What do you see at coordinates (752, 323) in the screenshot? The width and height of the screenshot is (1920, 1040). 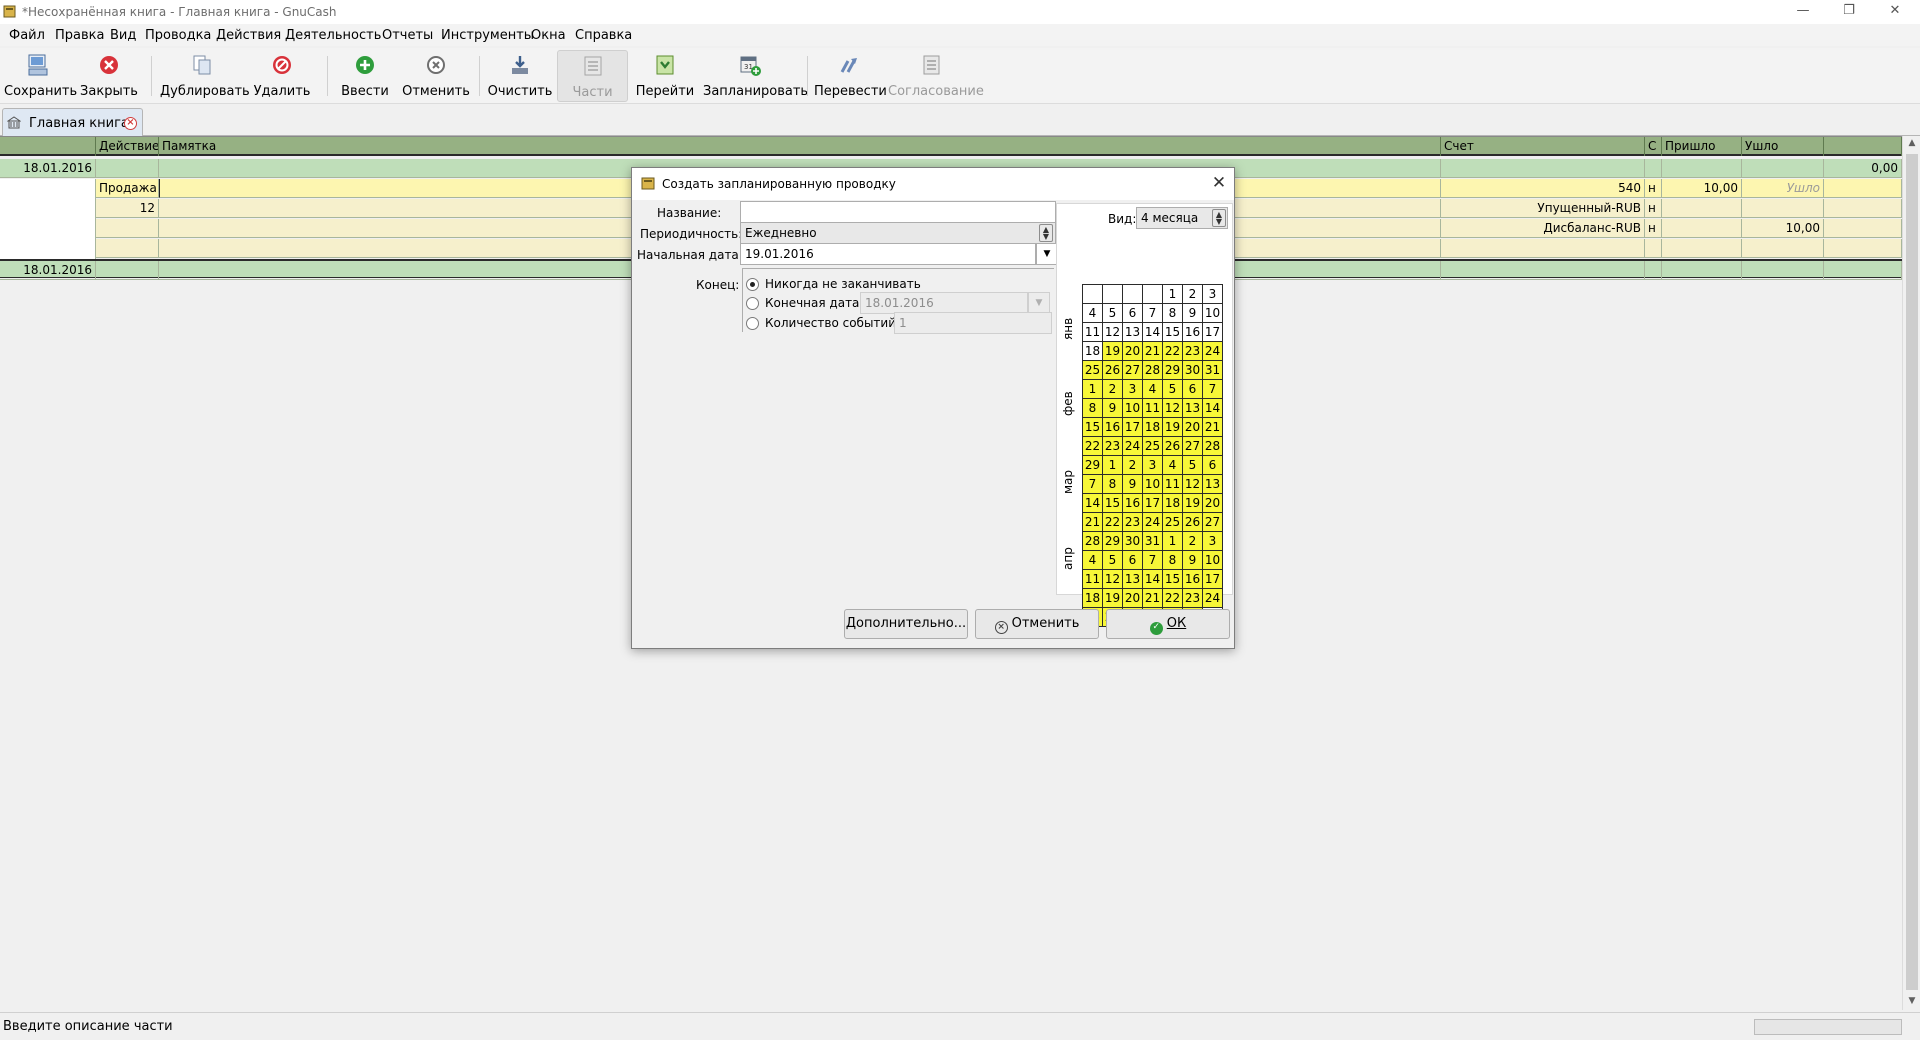 I see `occurrences-radio` at bounding box center [752, 323].